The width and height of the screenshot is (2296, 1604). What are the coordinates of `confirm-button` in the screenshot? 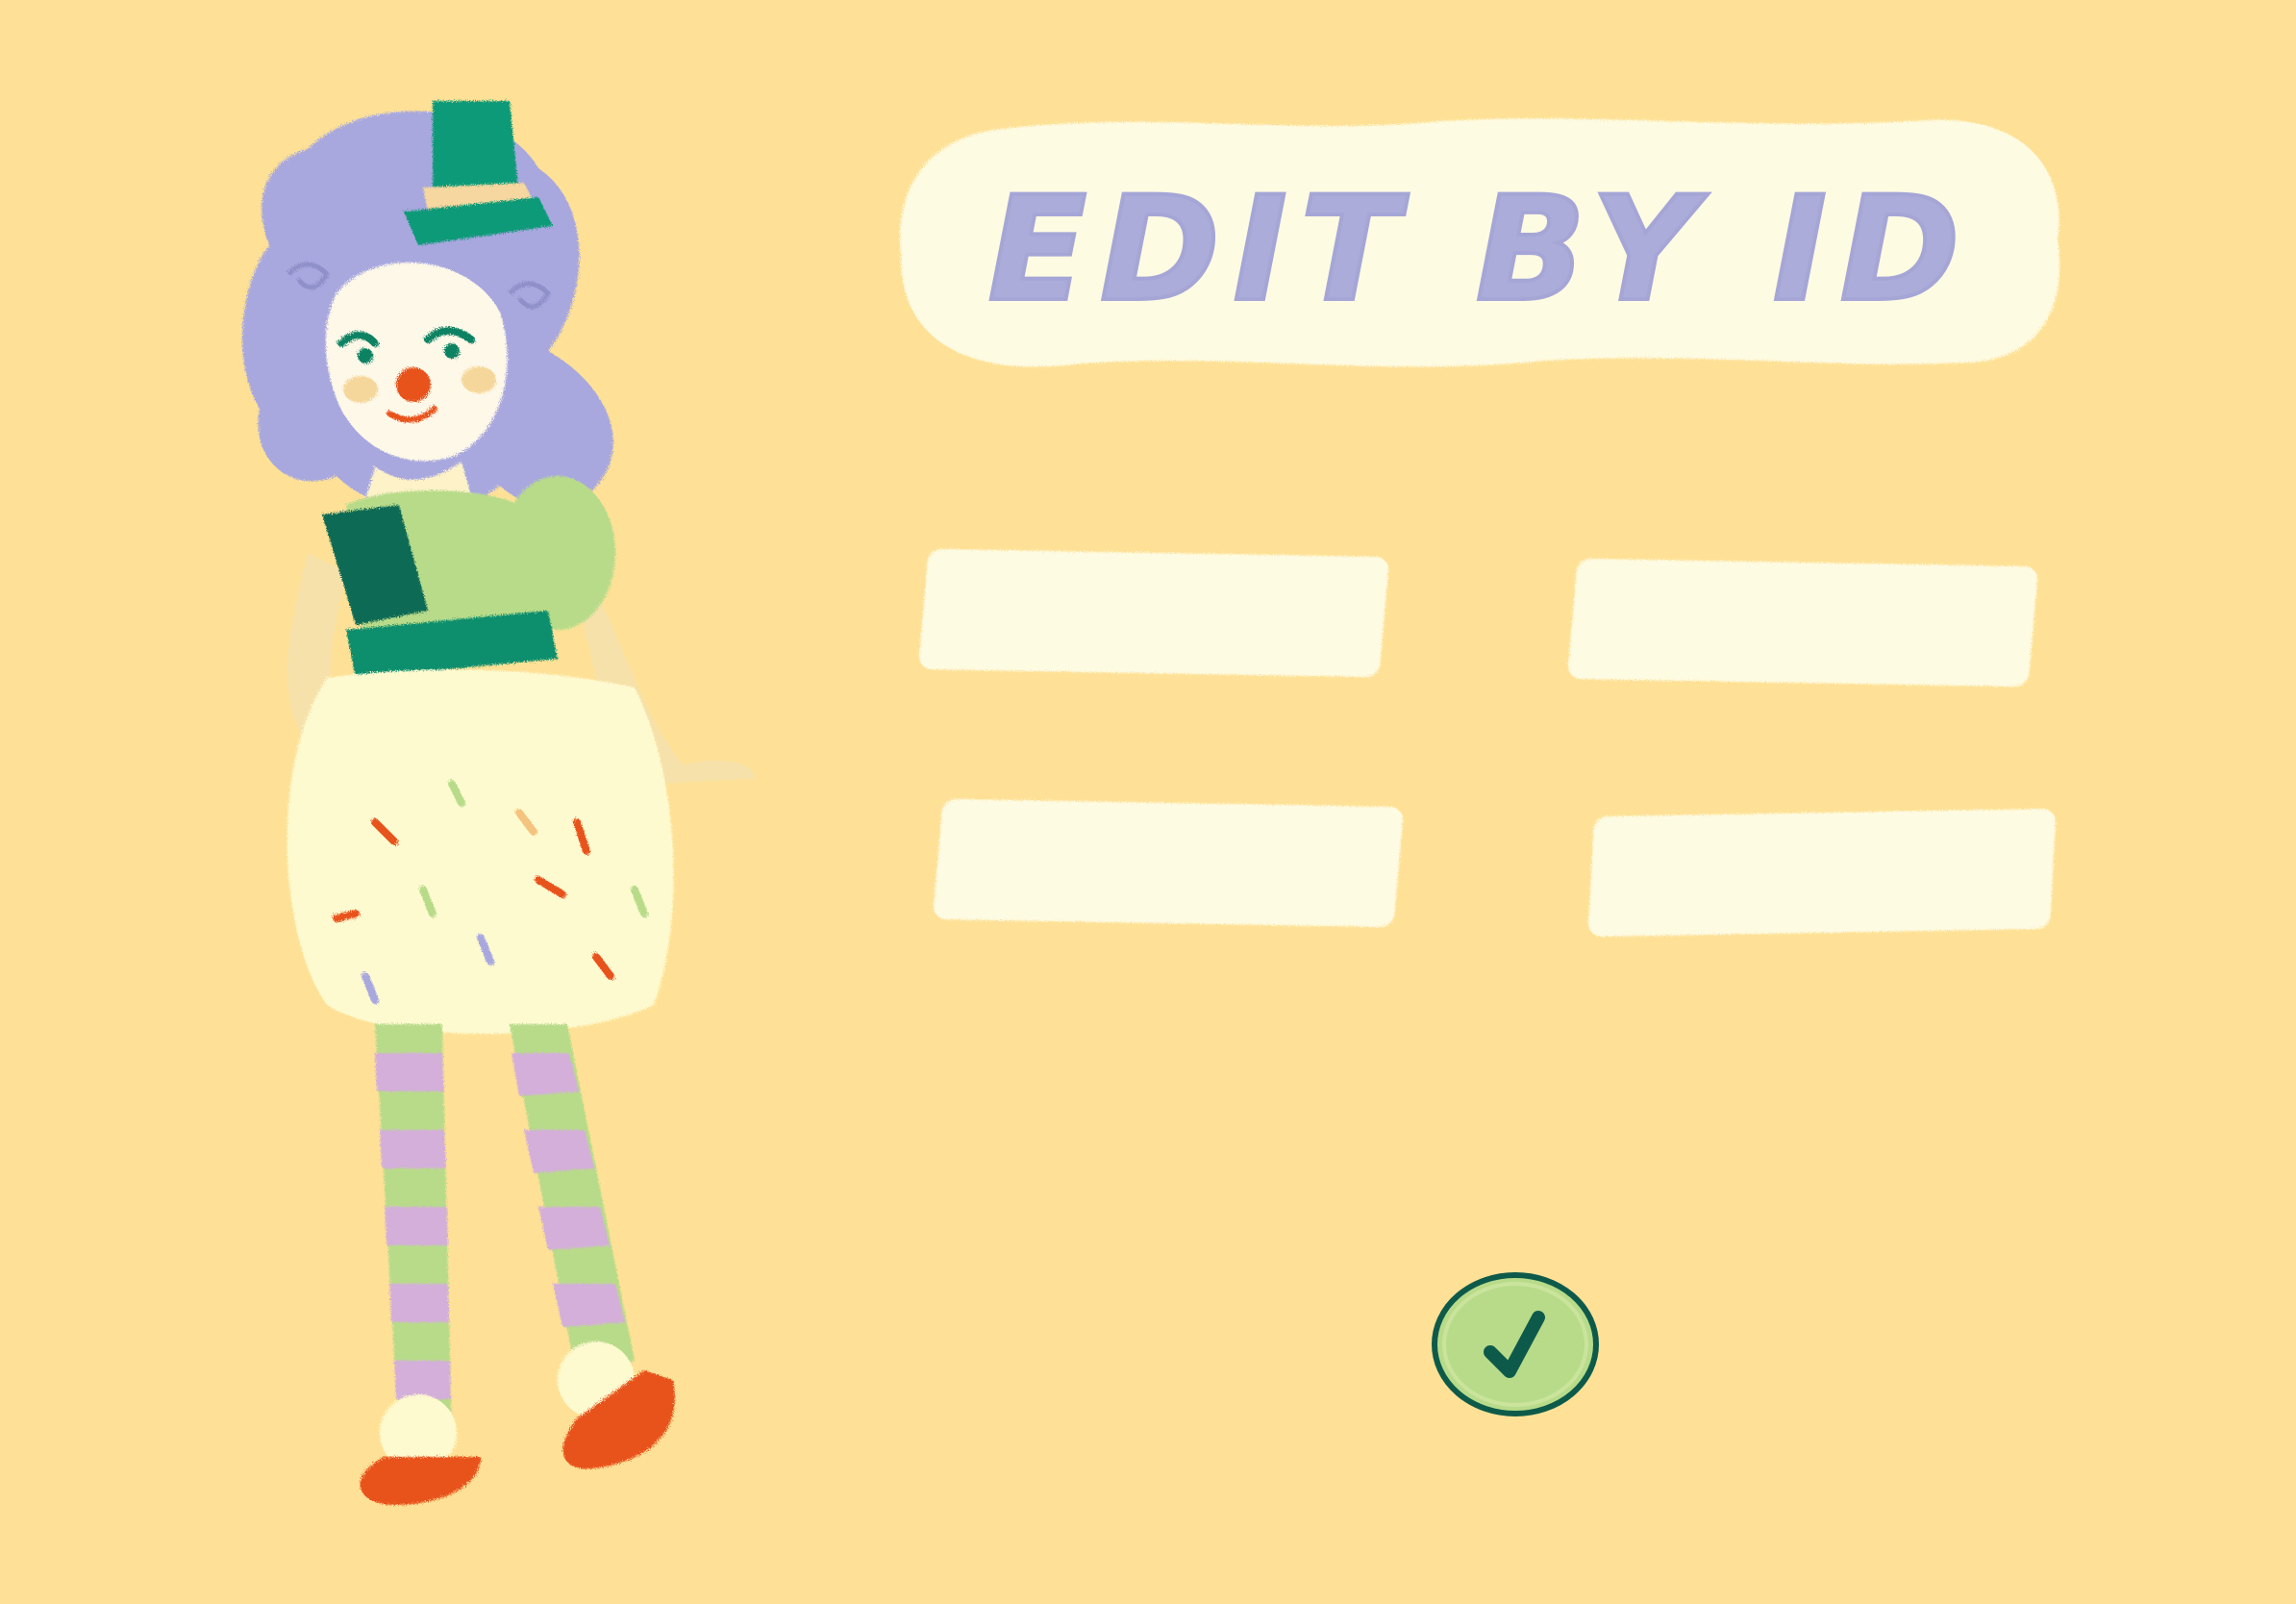 It's located at (1515, 1344).